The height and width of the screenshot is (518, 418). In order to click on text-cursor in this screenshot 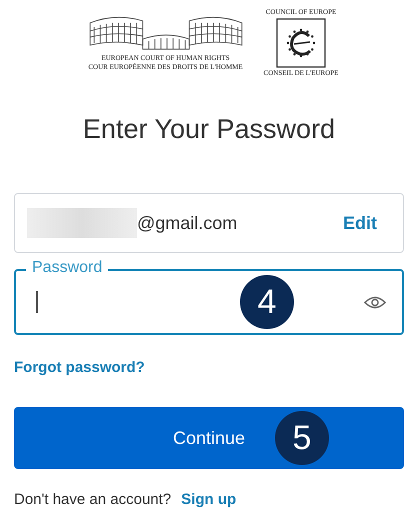, I will do `click(37, 302)`.